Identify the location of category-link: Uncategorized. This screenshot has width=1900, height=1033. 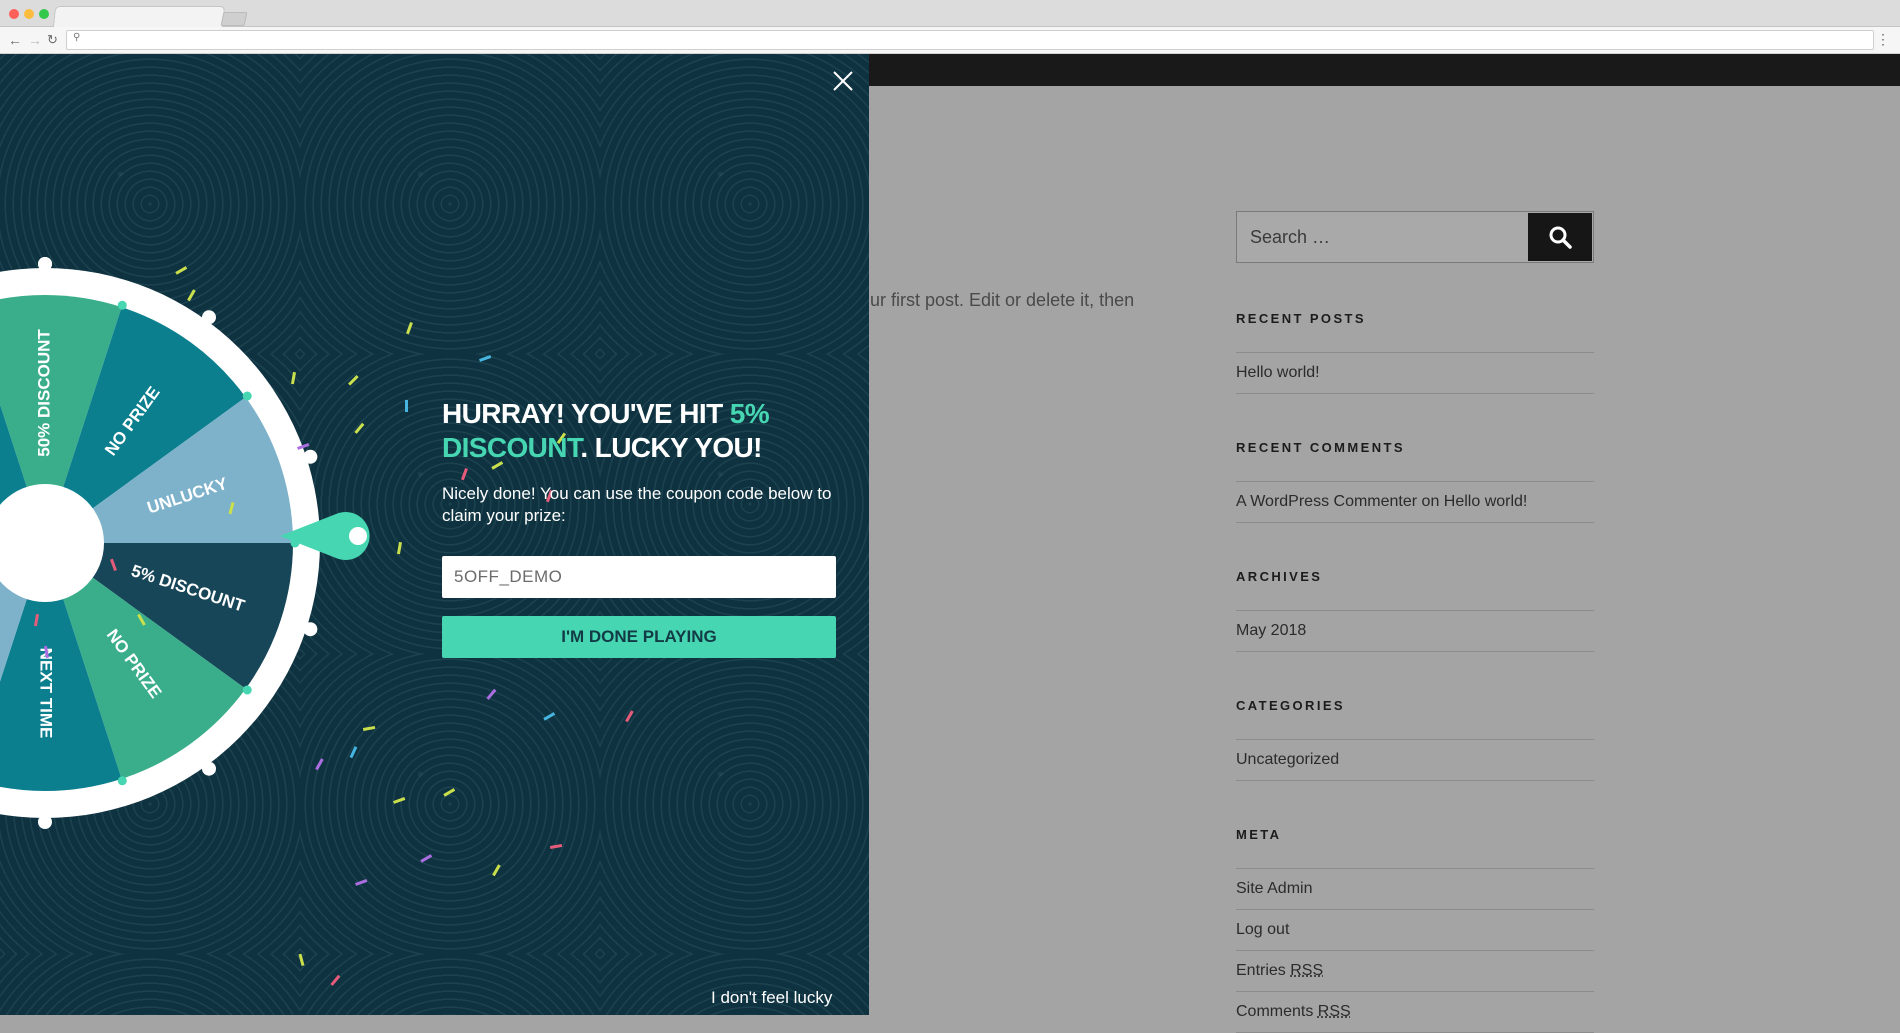
(1287, 759).